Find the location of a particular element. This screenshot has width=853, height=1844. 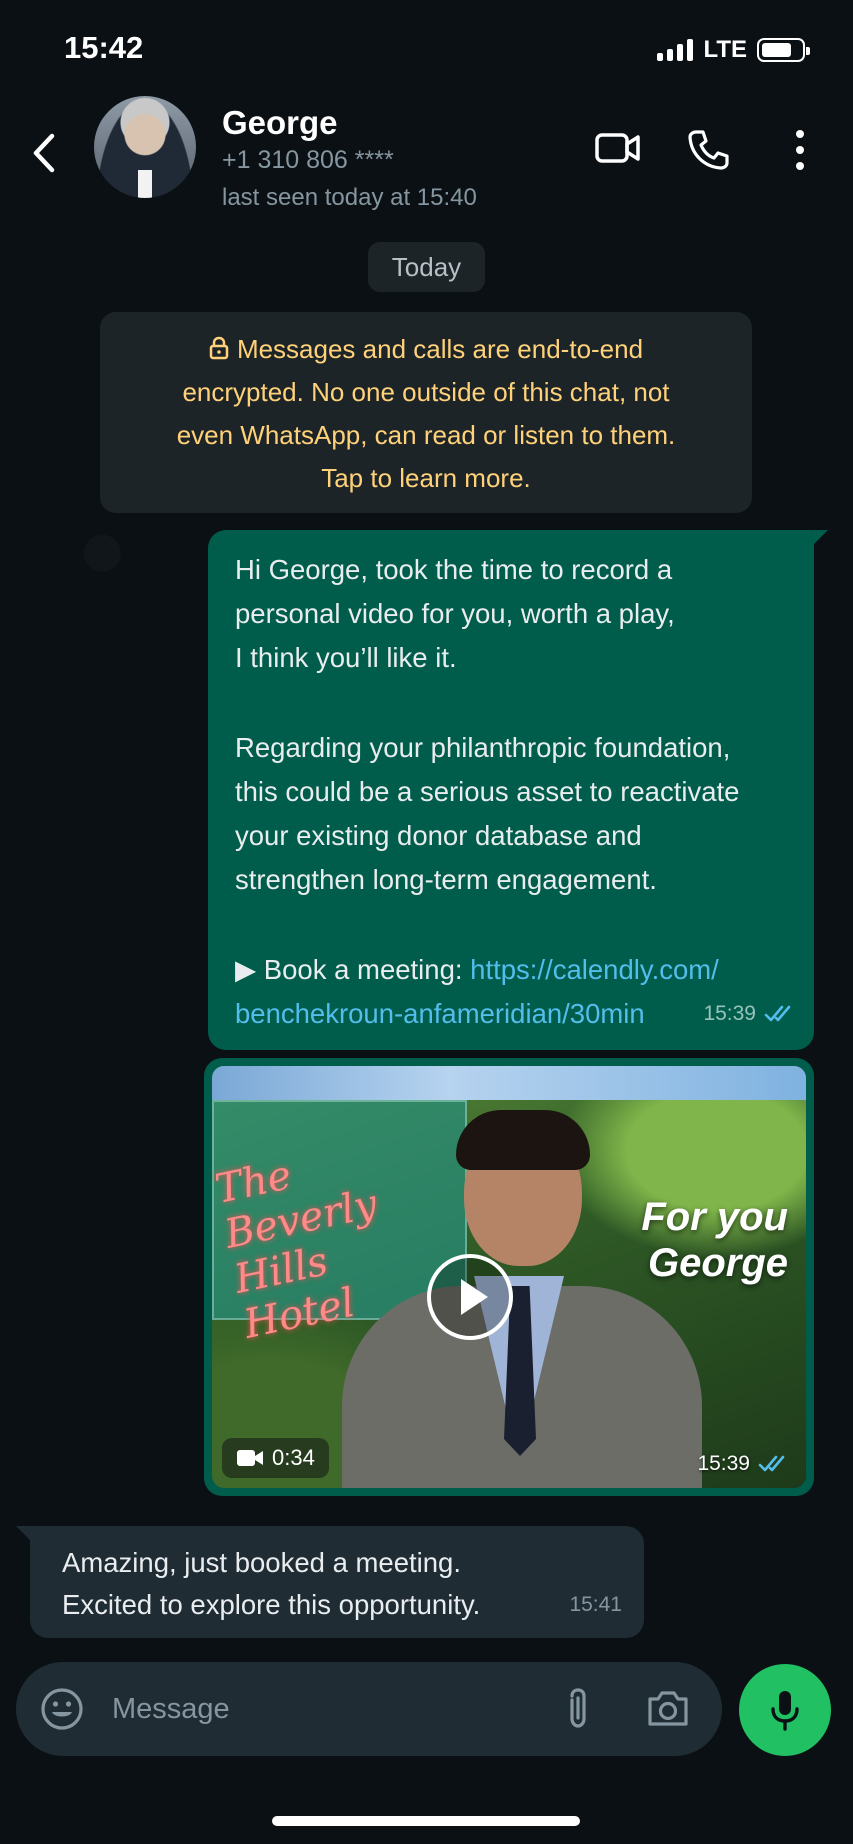

encryption-text-1: Messages and calls are end-to-end is located at coordinates (440, 349).